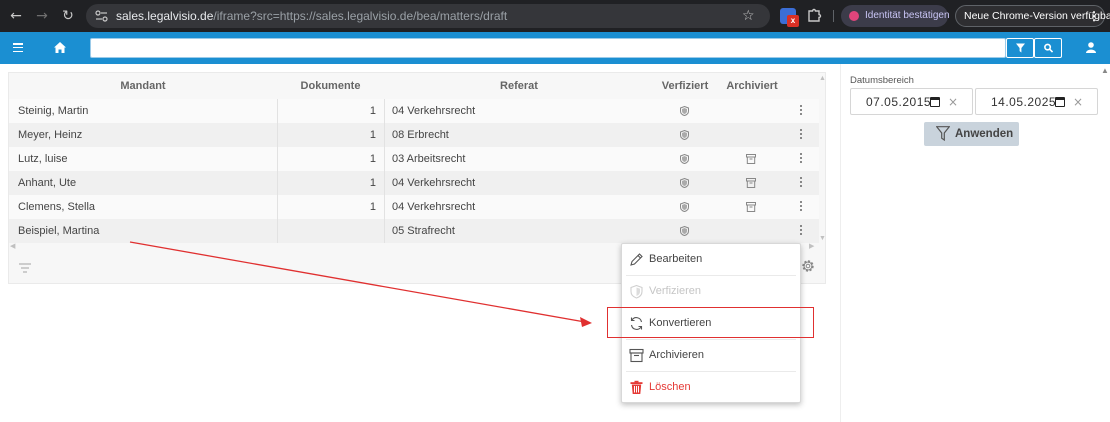 The width and height of the screenshot is (1110, 422). What do you see at coordinates (53, 111) in the screenshot?
I see `cell-mandant: Steinig, Martin` at bounding box center [53, 111].